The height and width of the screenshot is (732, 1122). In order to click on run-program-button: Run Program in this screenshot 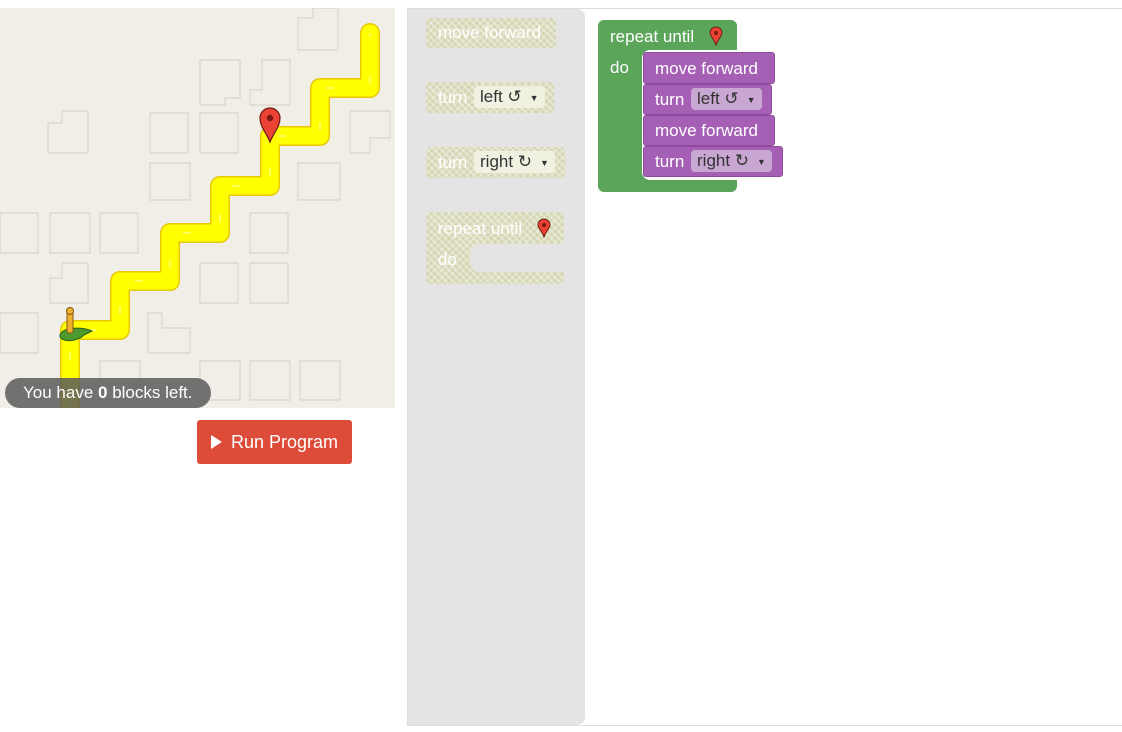, I will do `click(274, 442)`.